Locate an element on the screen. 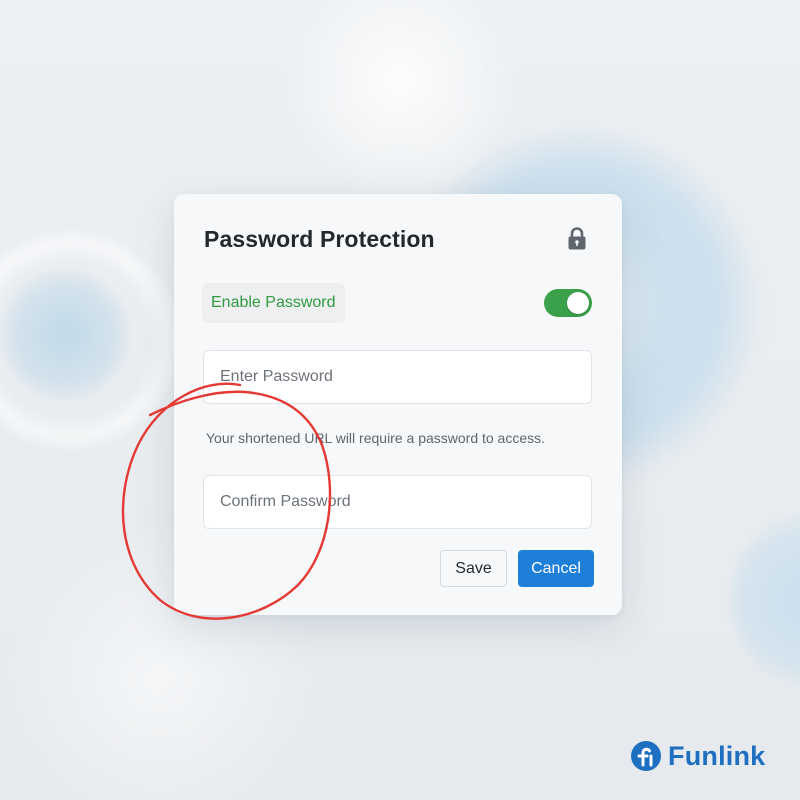 The height and width of the screenshot is (800, 800). toggle-knob is located at coordinates (578, 303).